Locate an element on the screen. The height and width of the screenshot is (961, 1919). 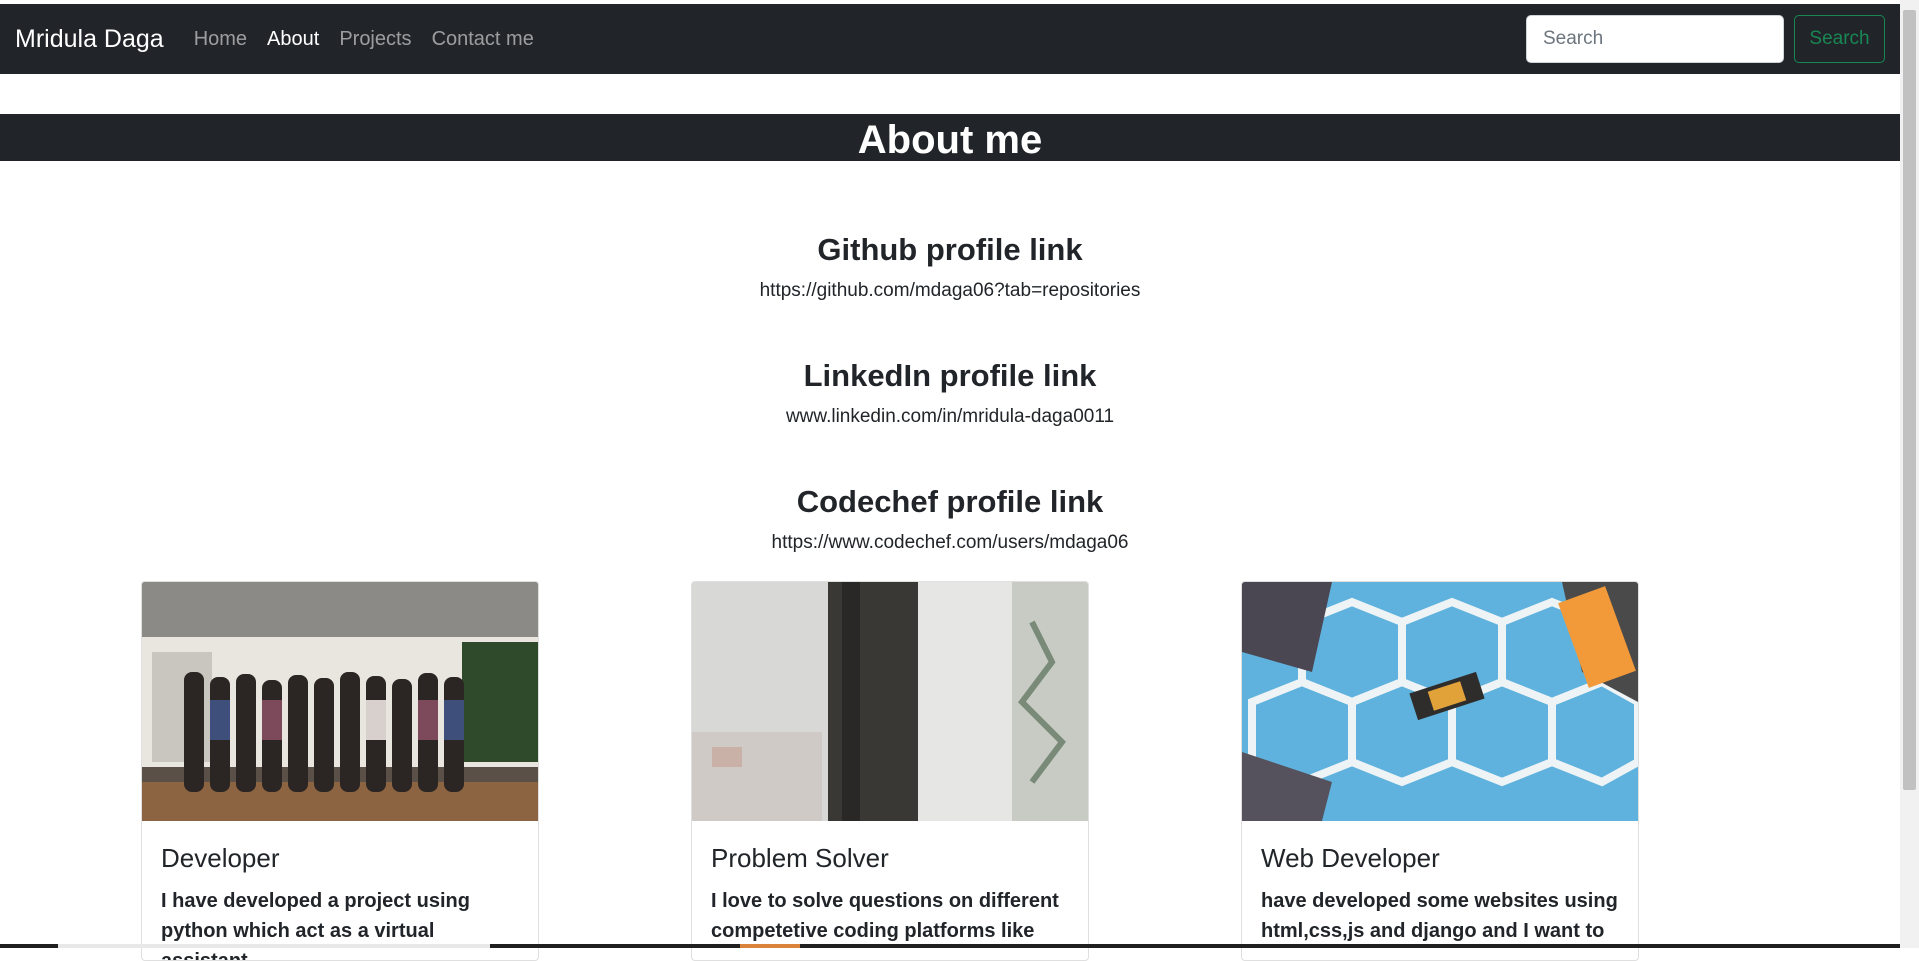
taskbar-strip is located at coordinates (950, 946).